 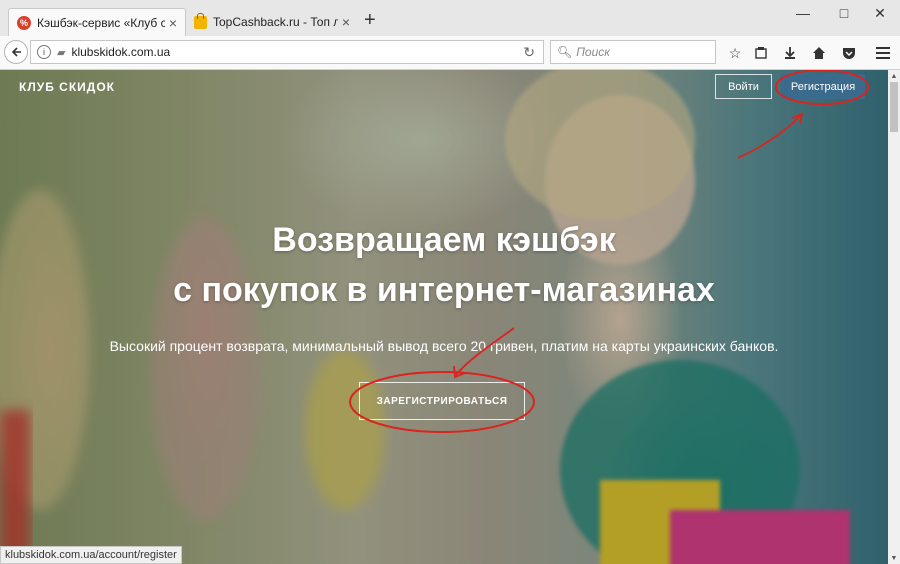 I want to click on site-info-icon: i, so click(x=44, y=52).